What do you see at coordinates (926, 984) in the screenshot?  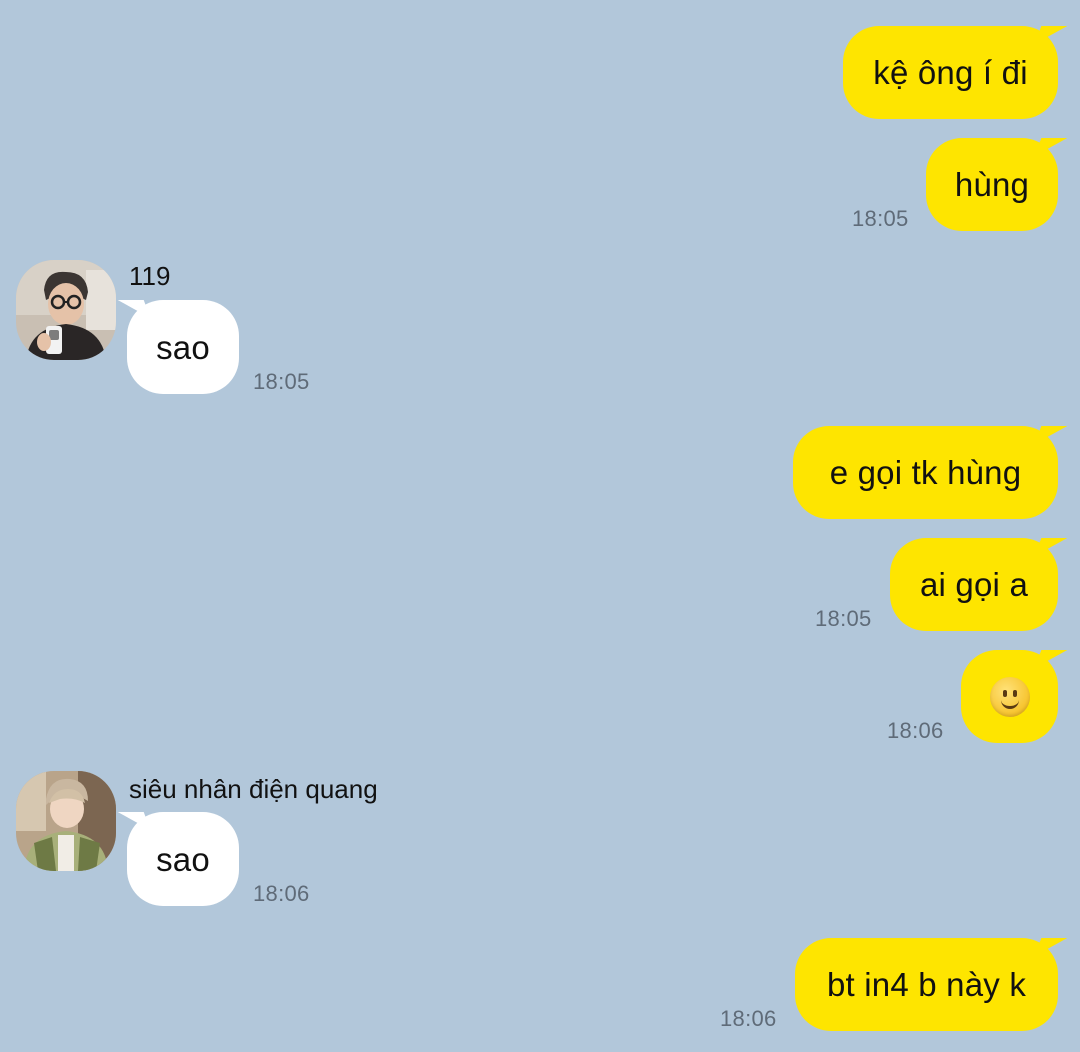 I see `message-text: bt in4 b này k` at bounding box center [926, 984].